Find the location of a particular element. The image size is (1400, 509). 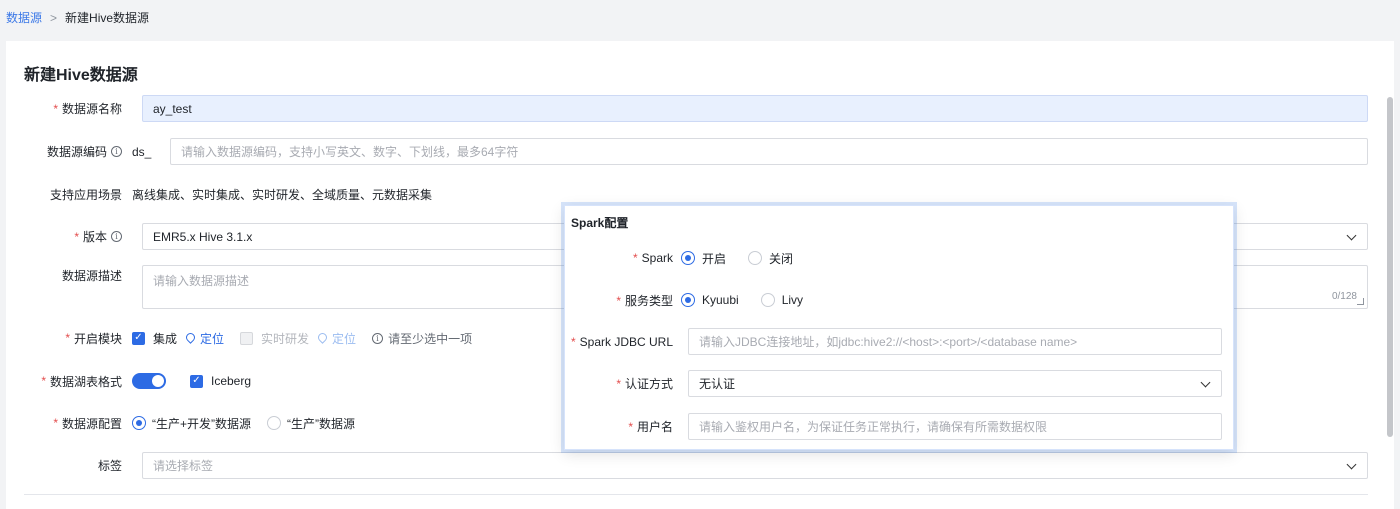

code-label: 数据源编码 i is located at coordinates (69, 151).